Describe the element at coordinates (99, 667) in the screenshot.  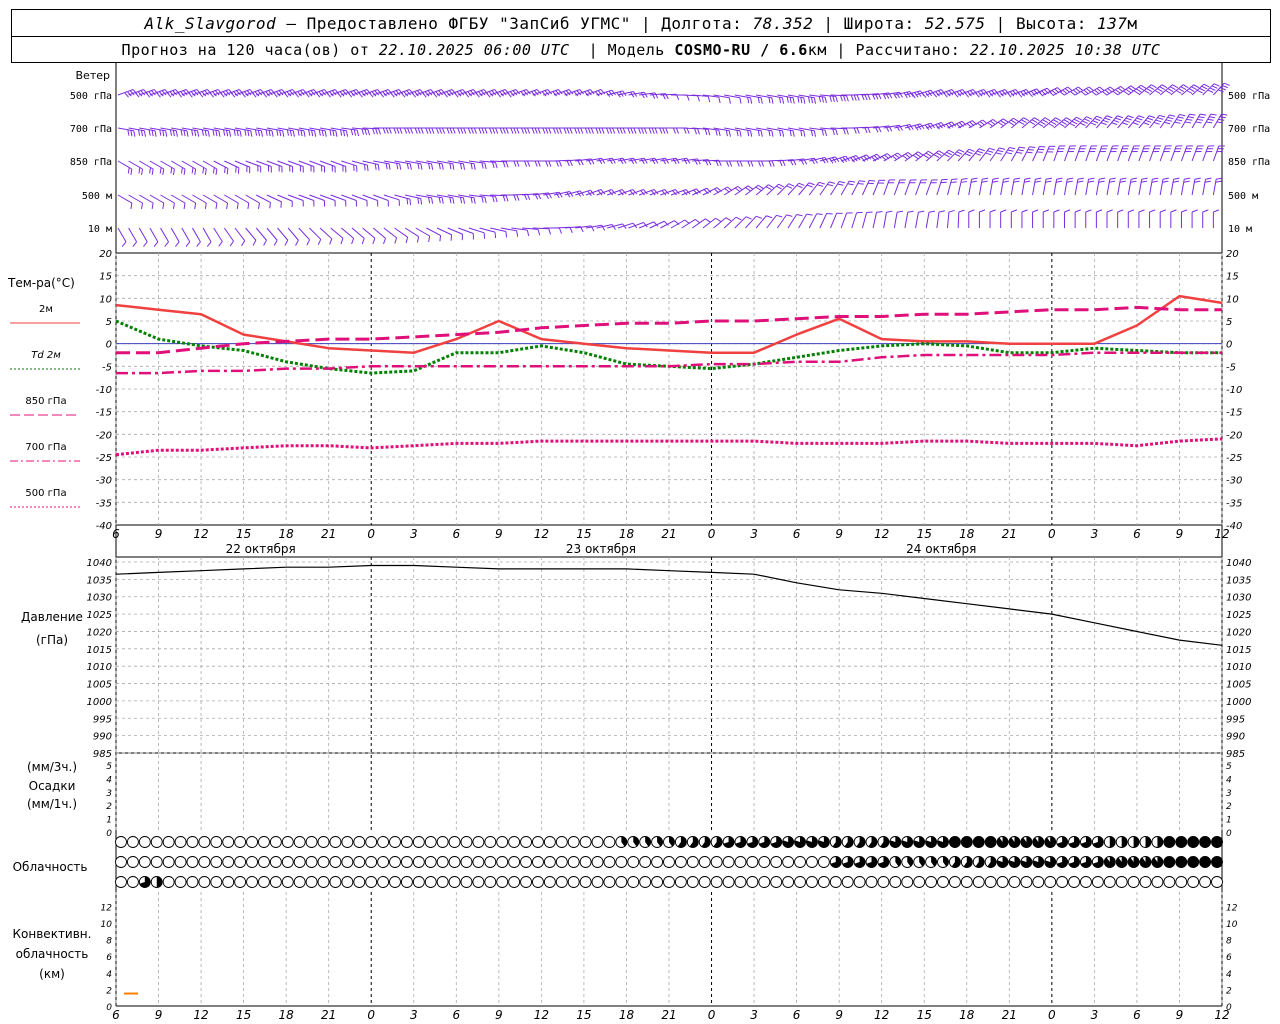
I see `pressure-ytick-left: 1010` at that location.